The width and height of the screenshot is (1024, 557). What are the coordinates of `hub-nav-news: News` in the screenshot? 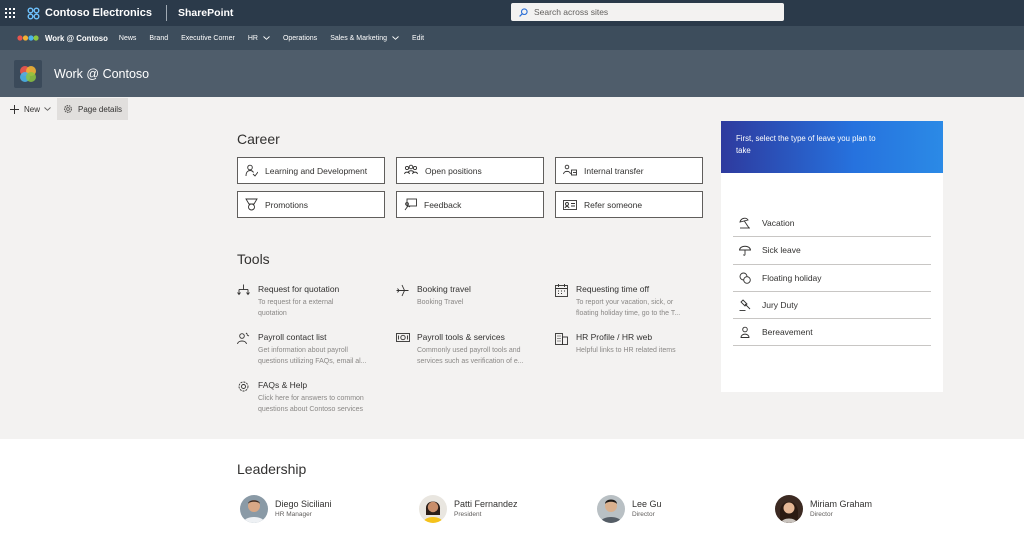 It's located at (128, 38).